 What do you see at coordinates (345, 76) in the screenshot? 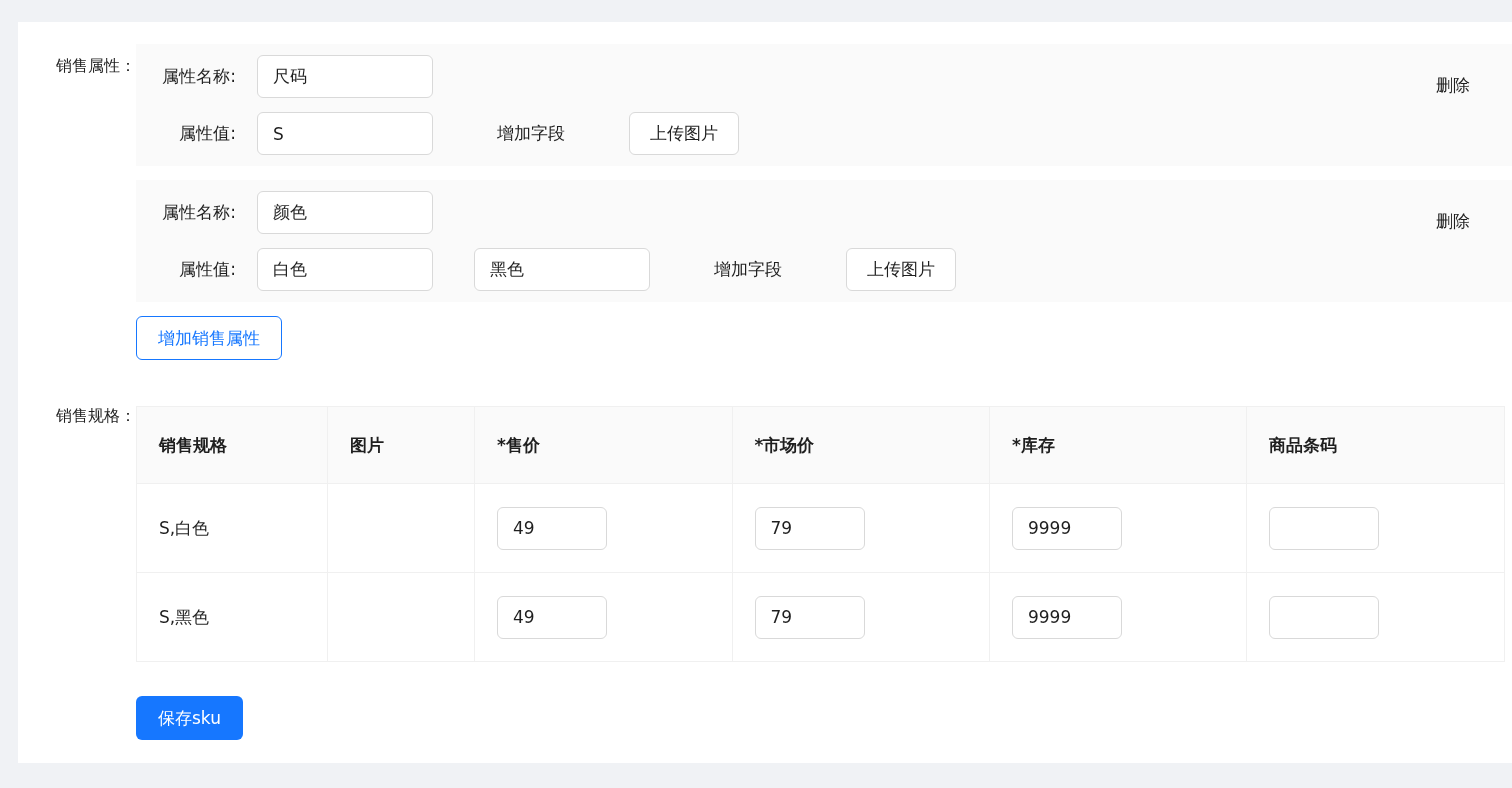
I see `input-field: 尺码` at bounding box center [345, 76].